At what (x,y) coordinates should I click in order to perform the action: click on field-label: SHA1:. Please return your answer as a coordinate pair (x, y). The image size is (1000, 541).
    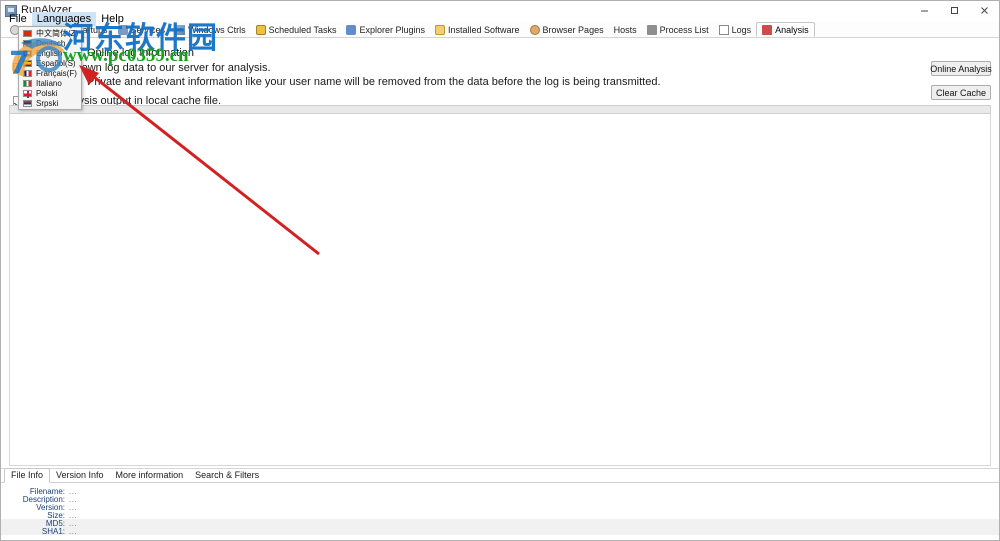
    Looking at the image, I should click on (53, 531).